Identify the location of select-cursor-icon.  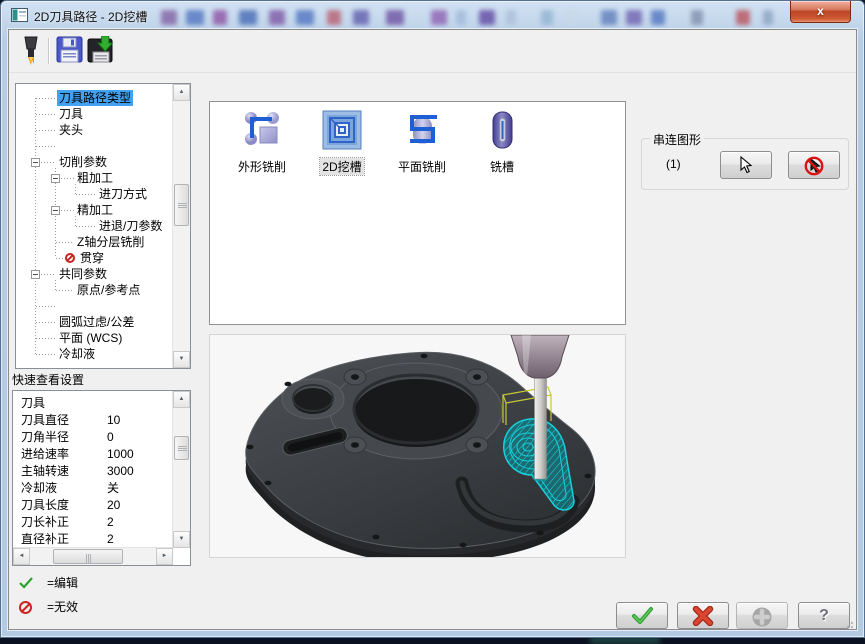
(746, 165).